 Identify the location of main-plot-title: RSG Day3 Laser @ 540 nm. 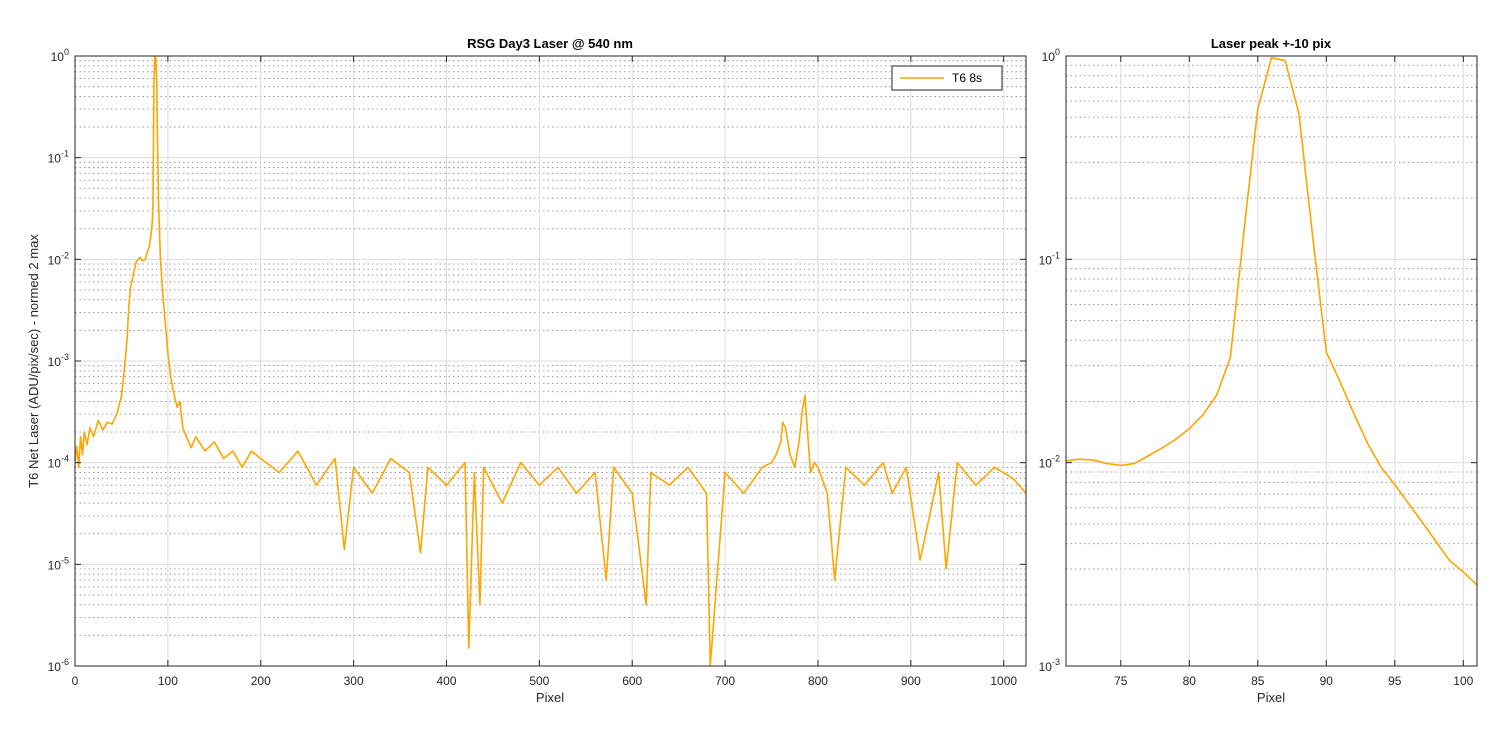
(550, 43).